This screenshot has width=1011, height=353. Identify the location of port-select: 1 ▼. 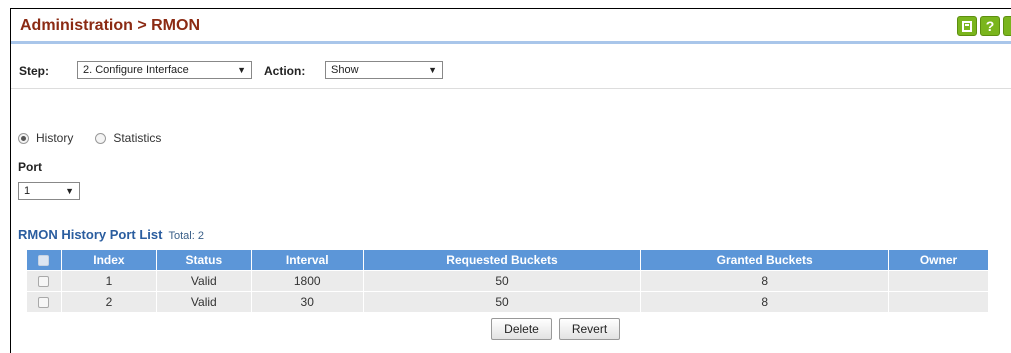
(49, 191).